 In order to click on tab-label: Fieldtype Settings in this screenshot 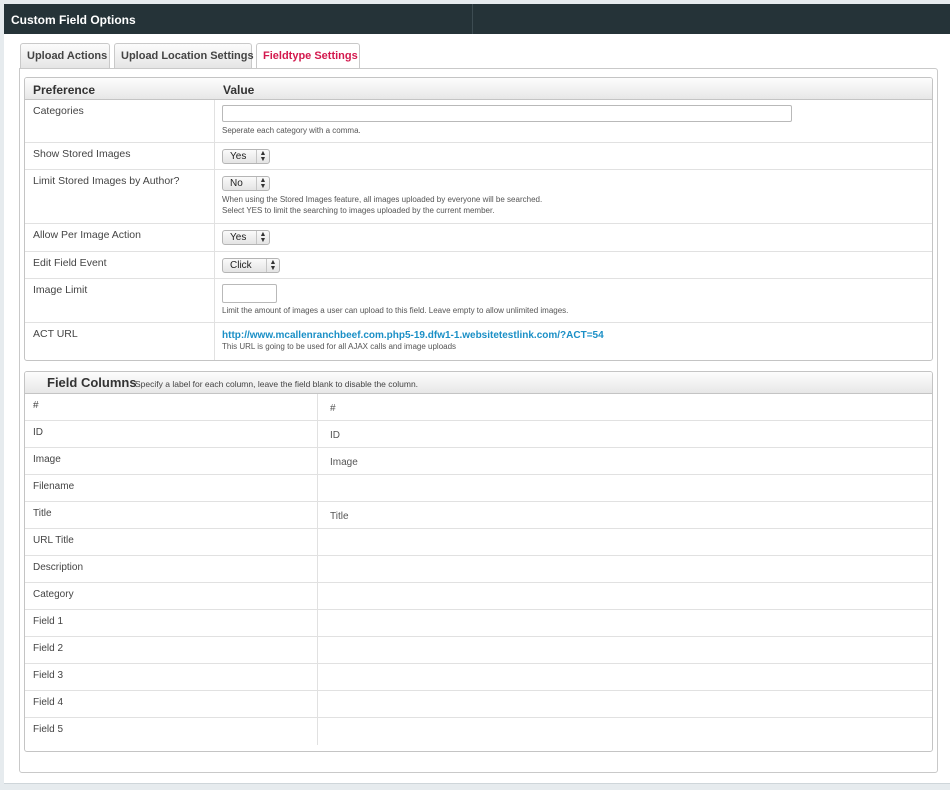, I will do `click(310, 56)`.